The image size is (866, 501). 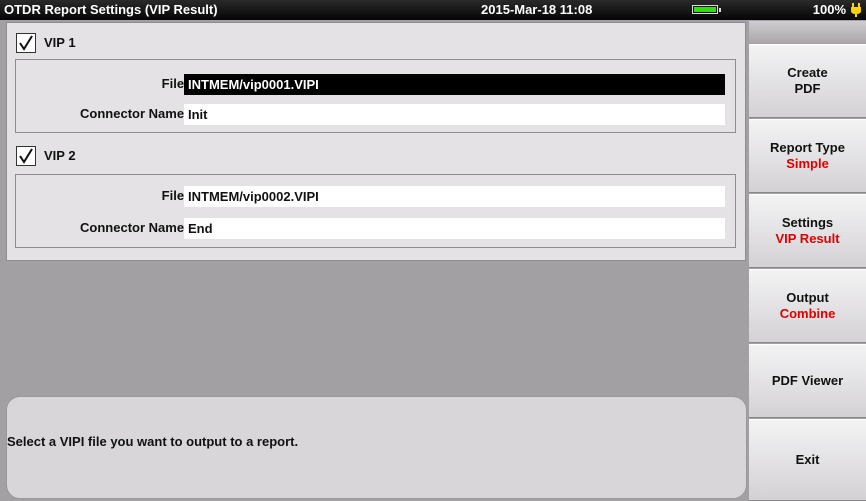 I want to click on softkey-label: PDF Viewer, so click(x=807, y=380).